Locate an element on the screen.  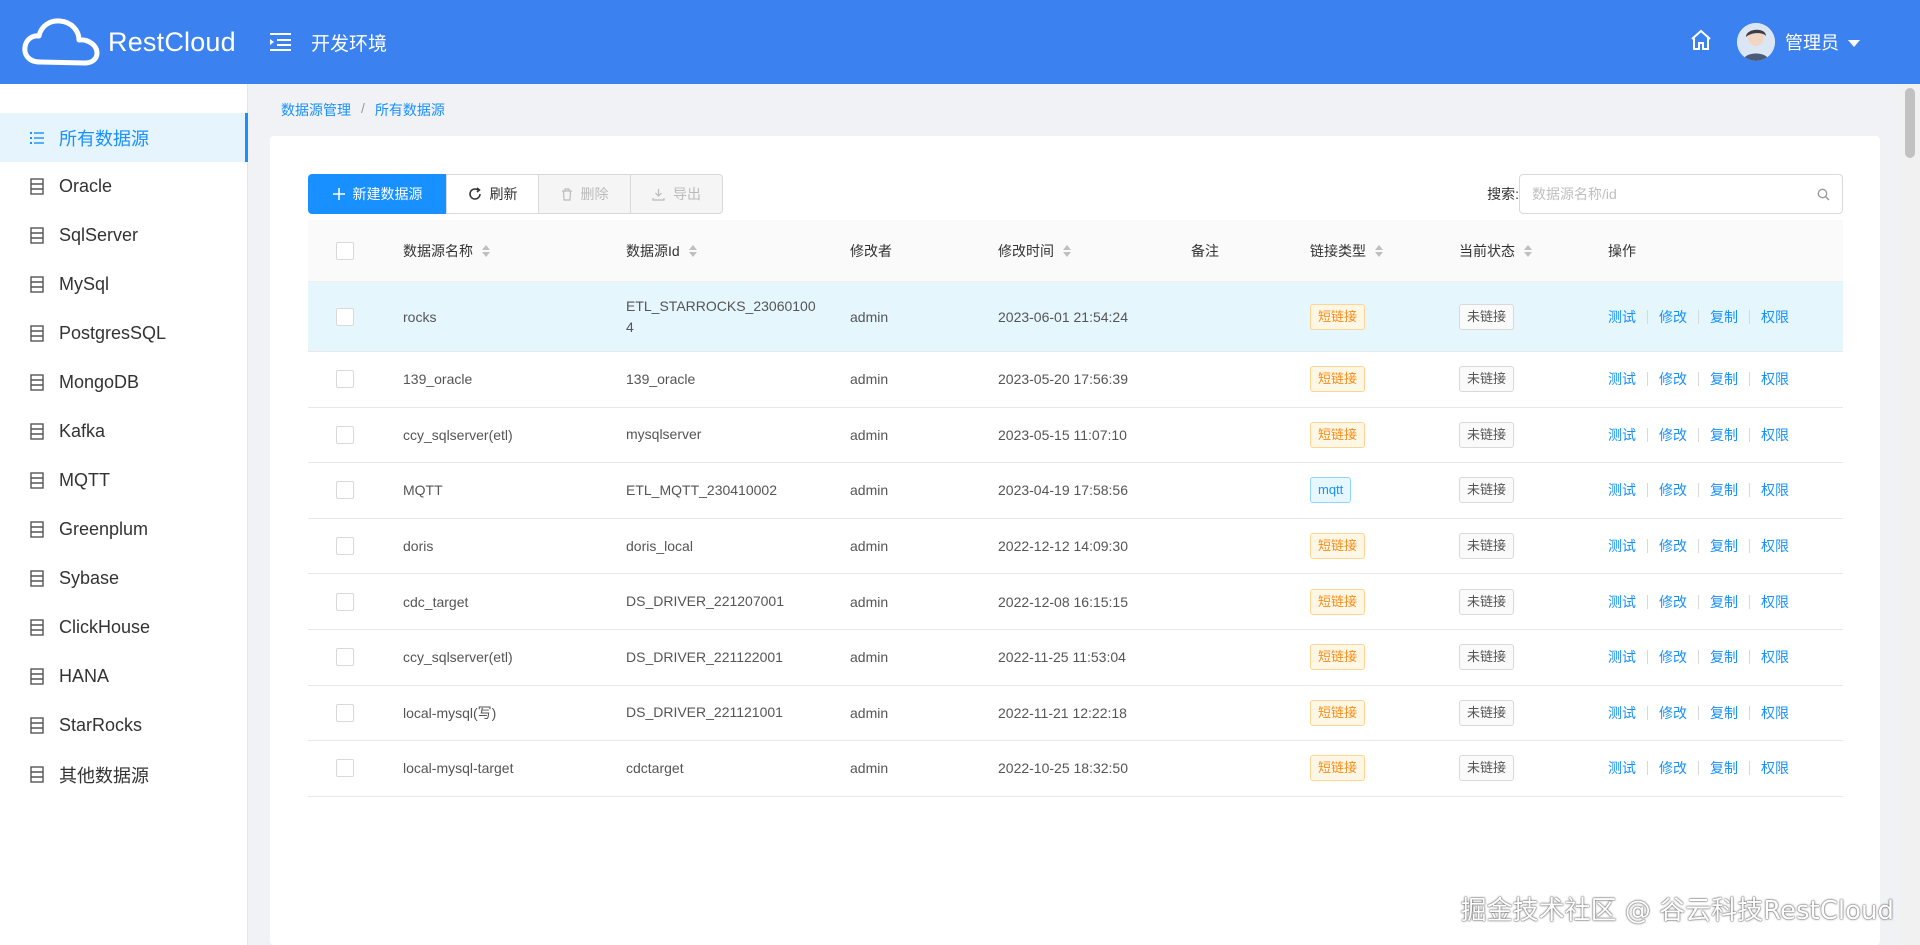
sidebar-item-9: Sybase is located at coordinates (123, 578).